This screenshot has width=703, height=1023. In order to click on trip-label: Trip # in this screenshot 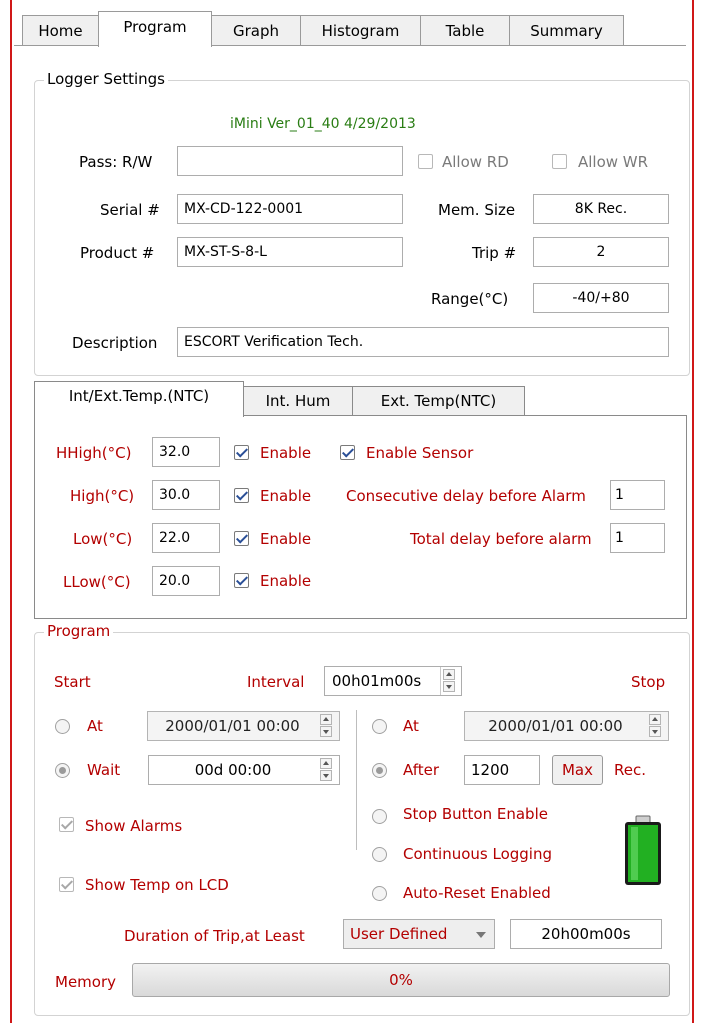, I will do `click(494, 253)`.